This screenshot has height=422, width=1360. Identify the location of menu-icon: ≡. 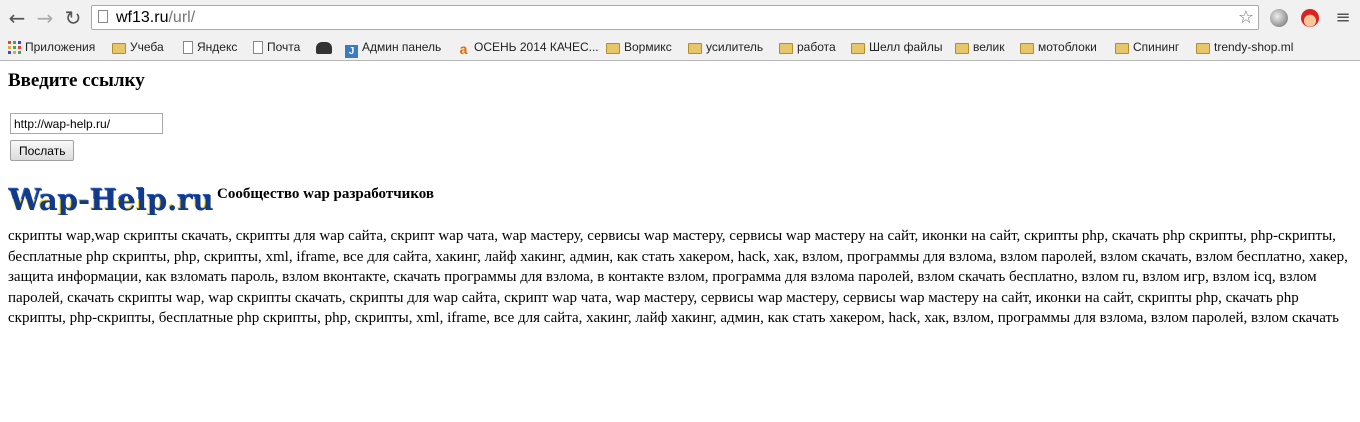
(1343, 18).